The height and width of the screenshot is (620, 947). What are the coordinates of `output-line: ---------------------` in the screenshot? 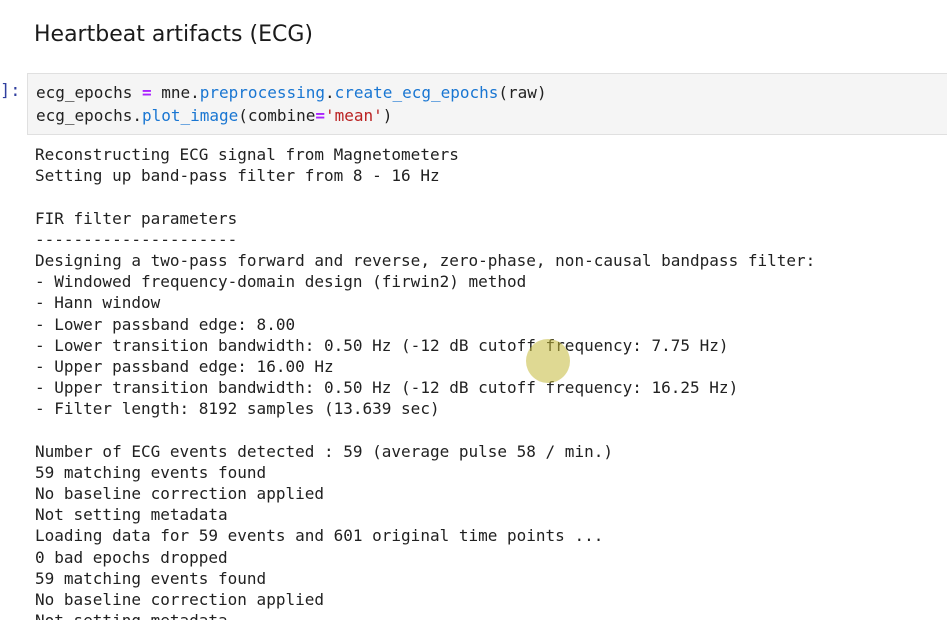 It's located at (136, 239).